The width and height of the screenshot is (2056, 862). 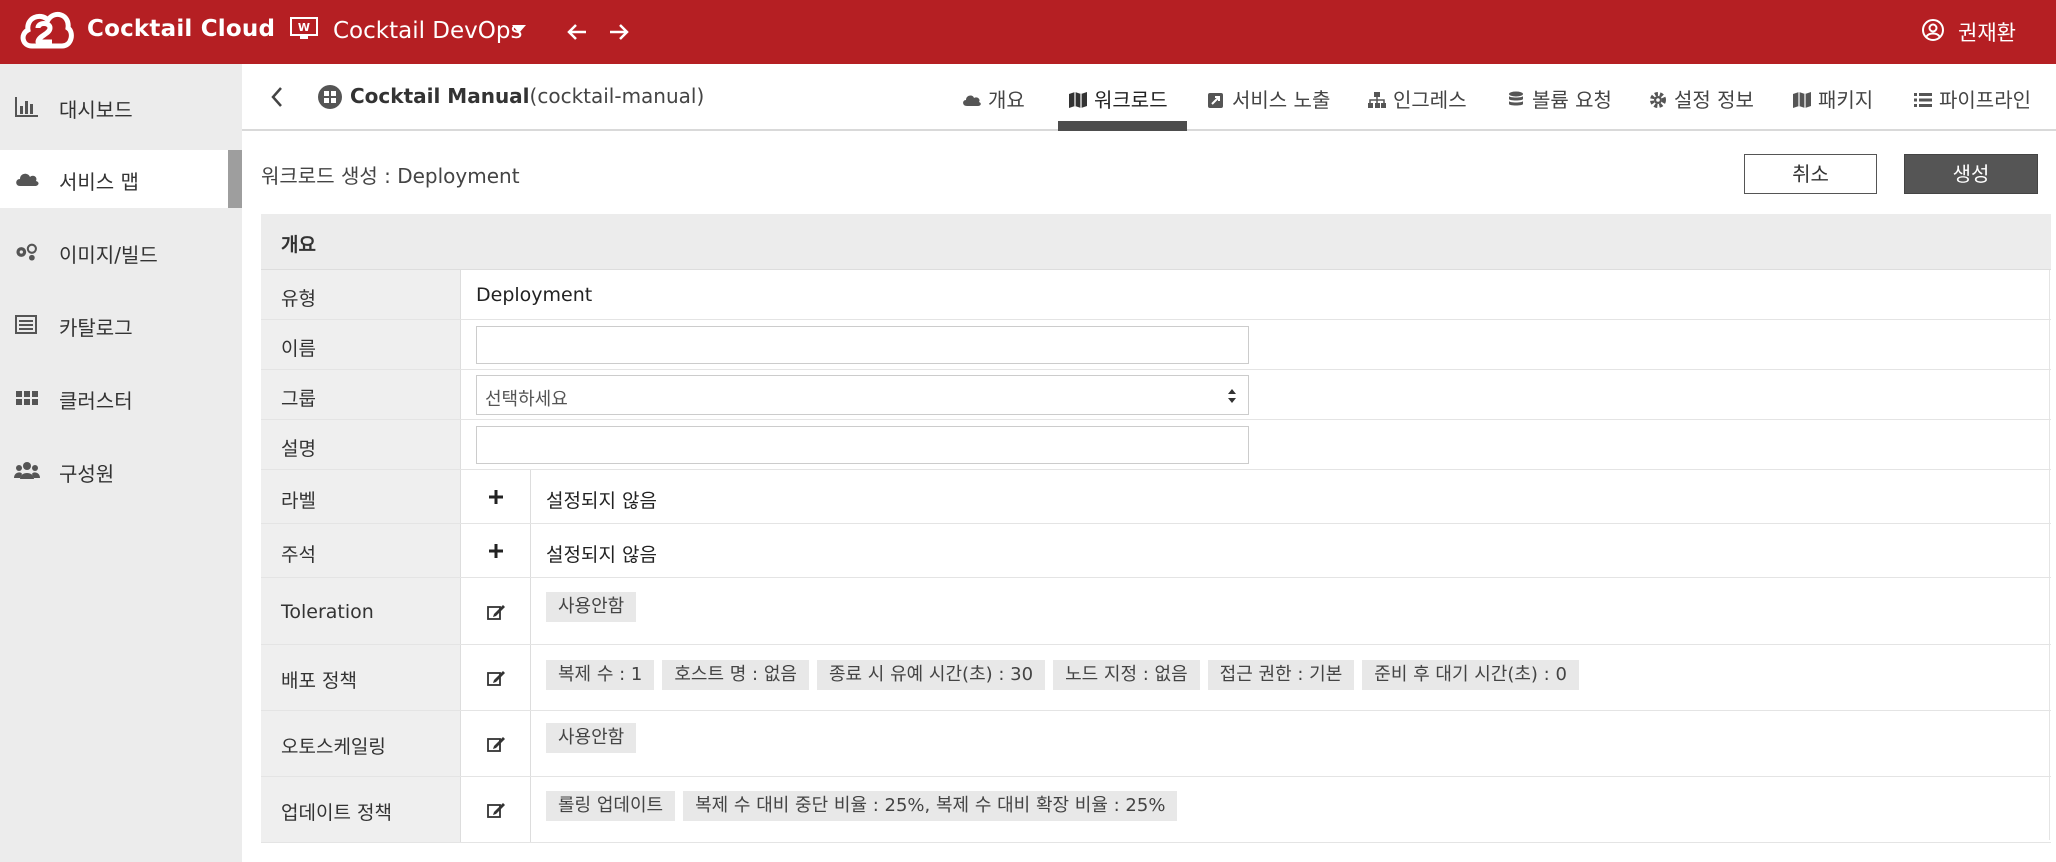 I want to click on chevron-left-icon, so click(x=277, y=97).